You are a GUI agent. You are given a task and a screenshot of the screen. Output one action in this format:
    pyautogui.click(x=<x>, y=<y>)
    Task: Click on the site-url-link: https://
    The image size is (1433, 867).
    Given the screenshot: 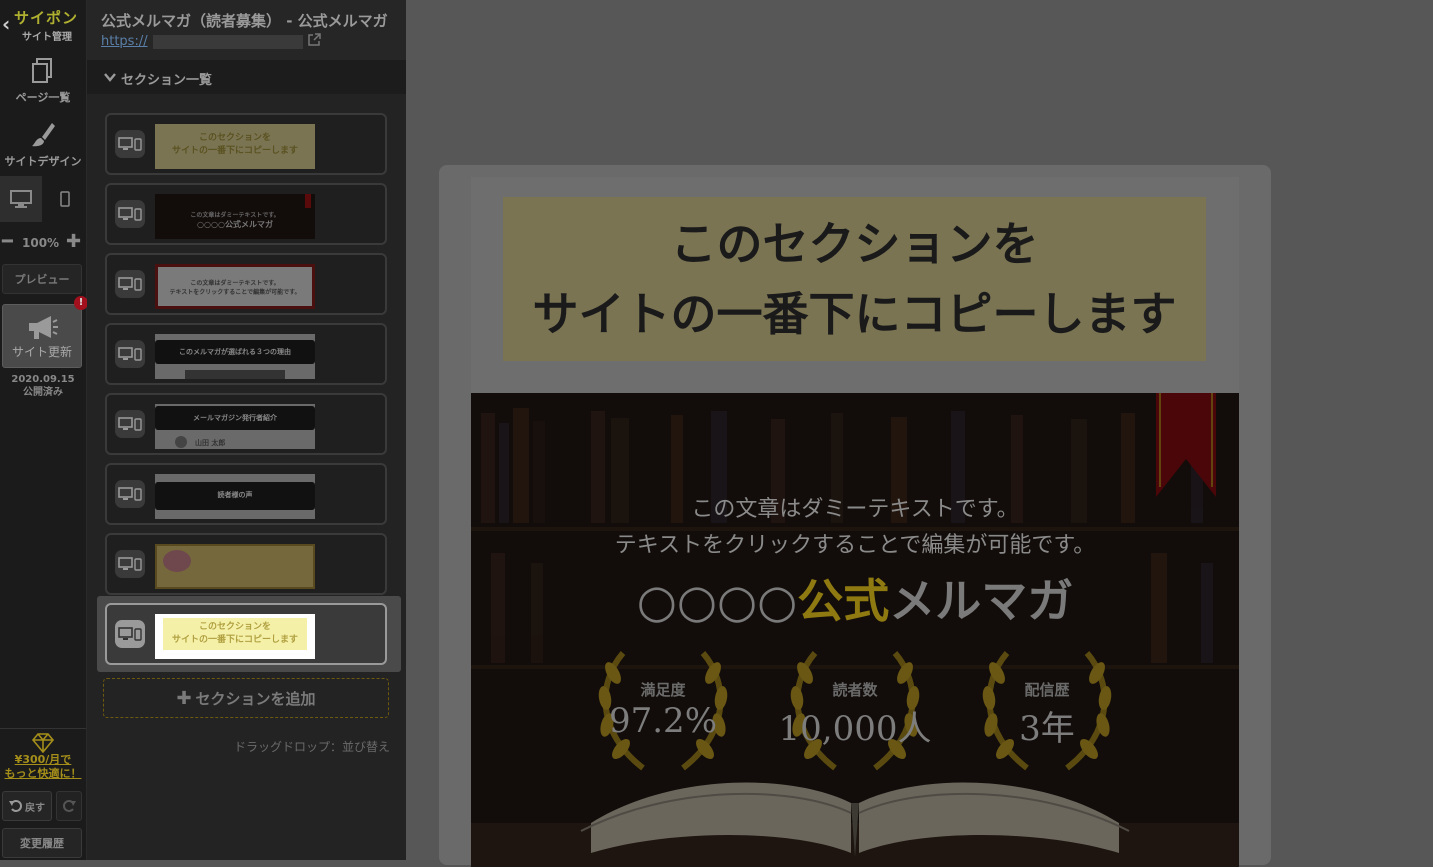 What is the action you would take?
    pyautogui.click(x=124, y=41)
    